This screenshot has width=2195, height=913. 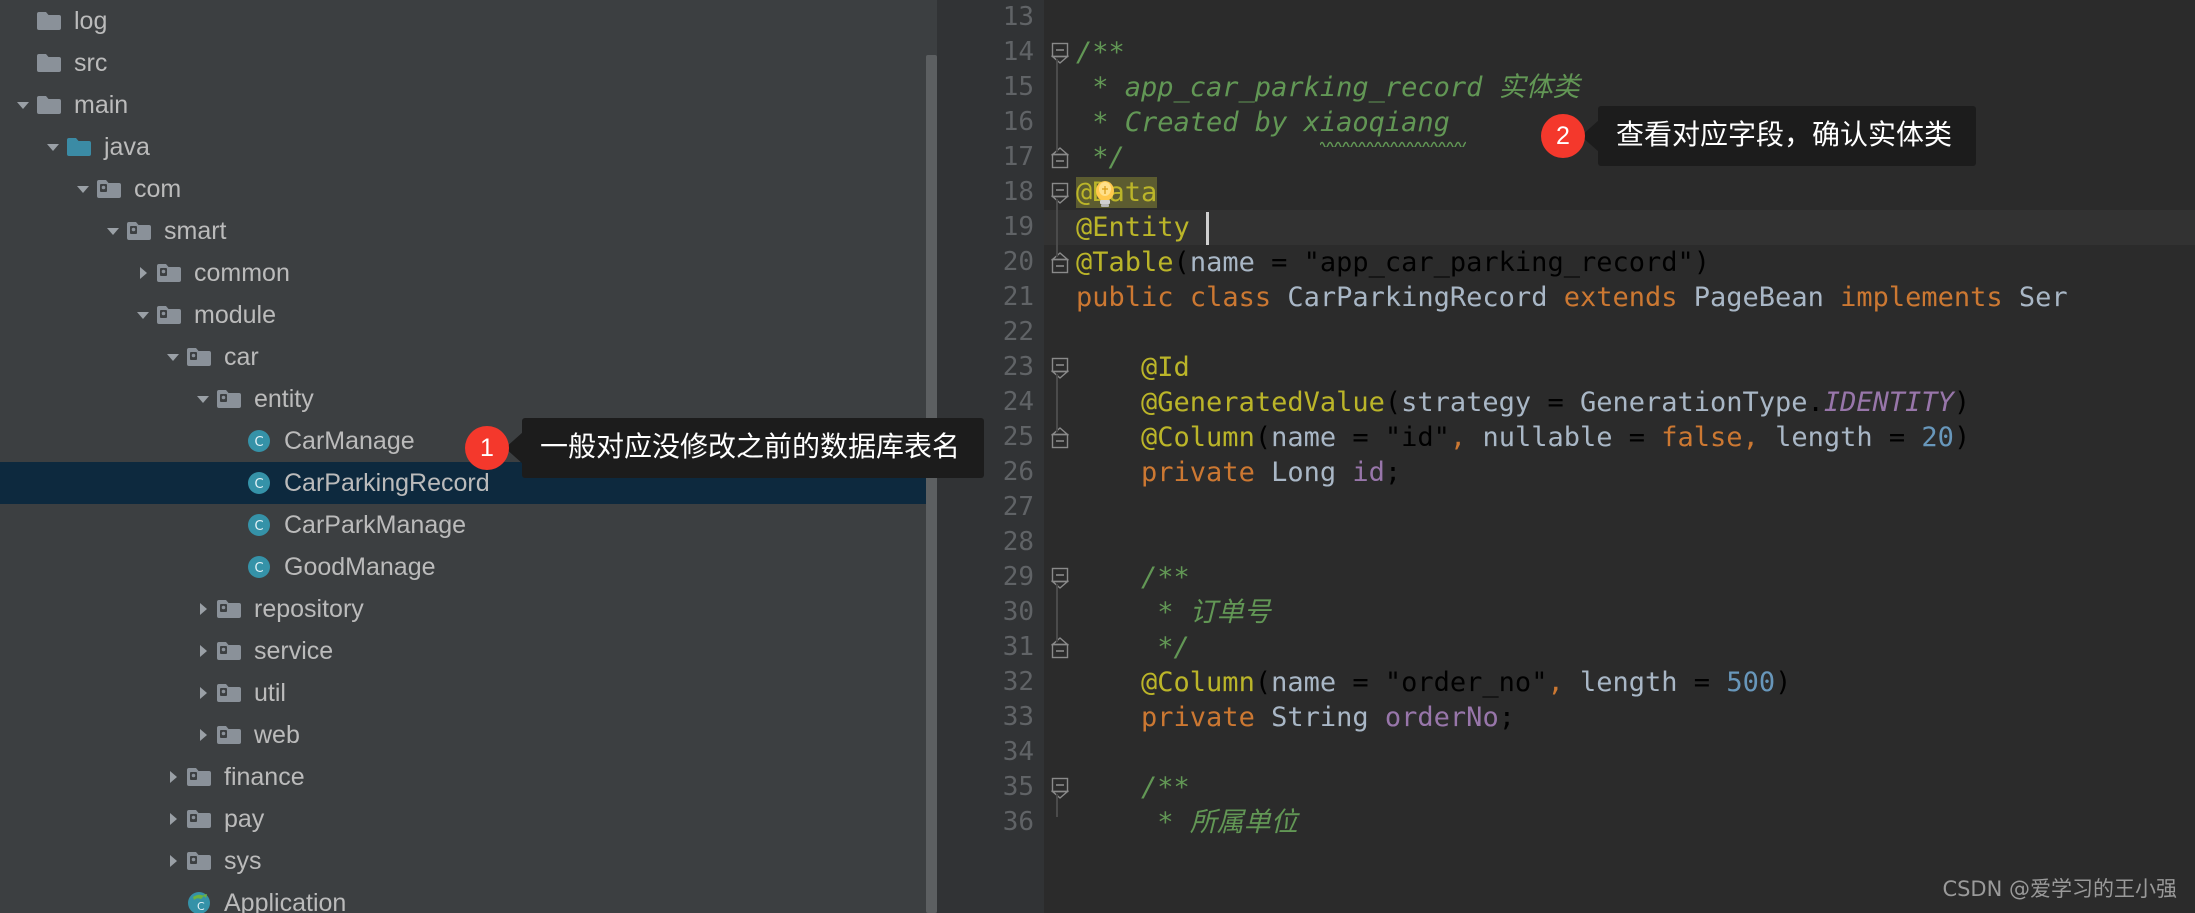 What do you see at coordinates (468, 189) in the screenshot?
I see `tree-item-com: com` at bounding box center [468, 189].